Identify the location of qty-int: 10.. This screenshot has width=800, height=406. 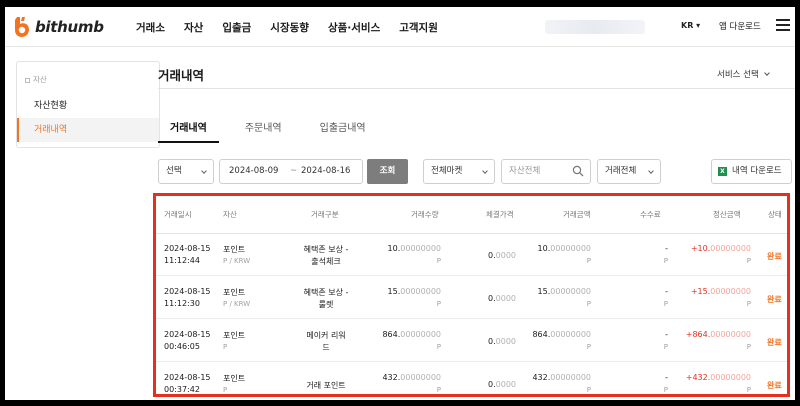
(394, 248).